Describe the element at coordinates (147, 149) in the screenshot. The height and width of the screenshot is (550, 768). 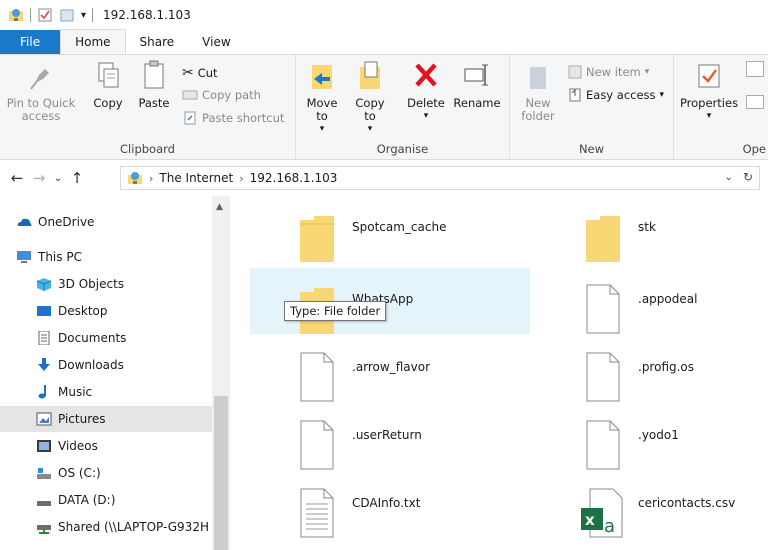
I see `clipboard-group-label: Clipboard` at that location.